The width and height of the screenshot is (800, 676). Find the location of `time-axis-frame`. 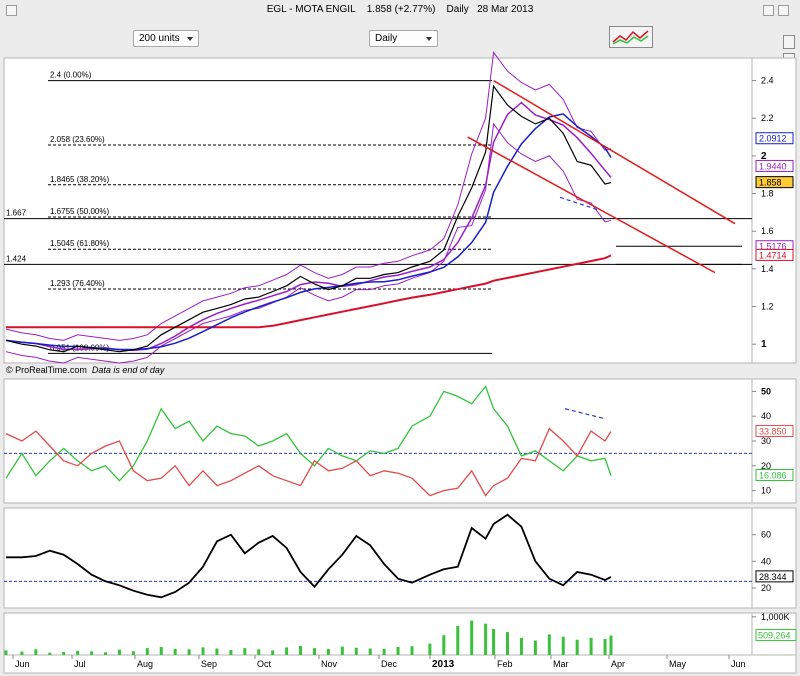

time-axis-frame is located at coordinates (400, 664).